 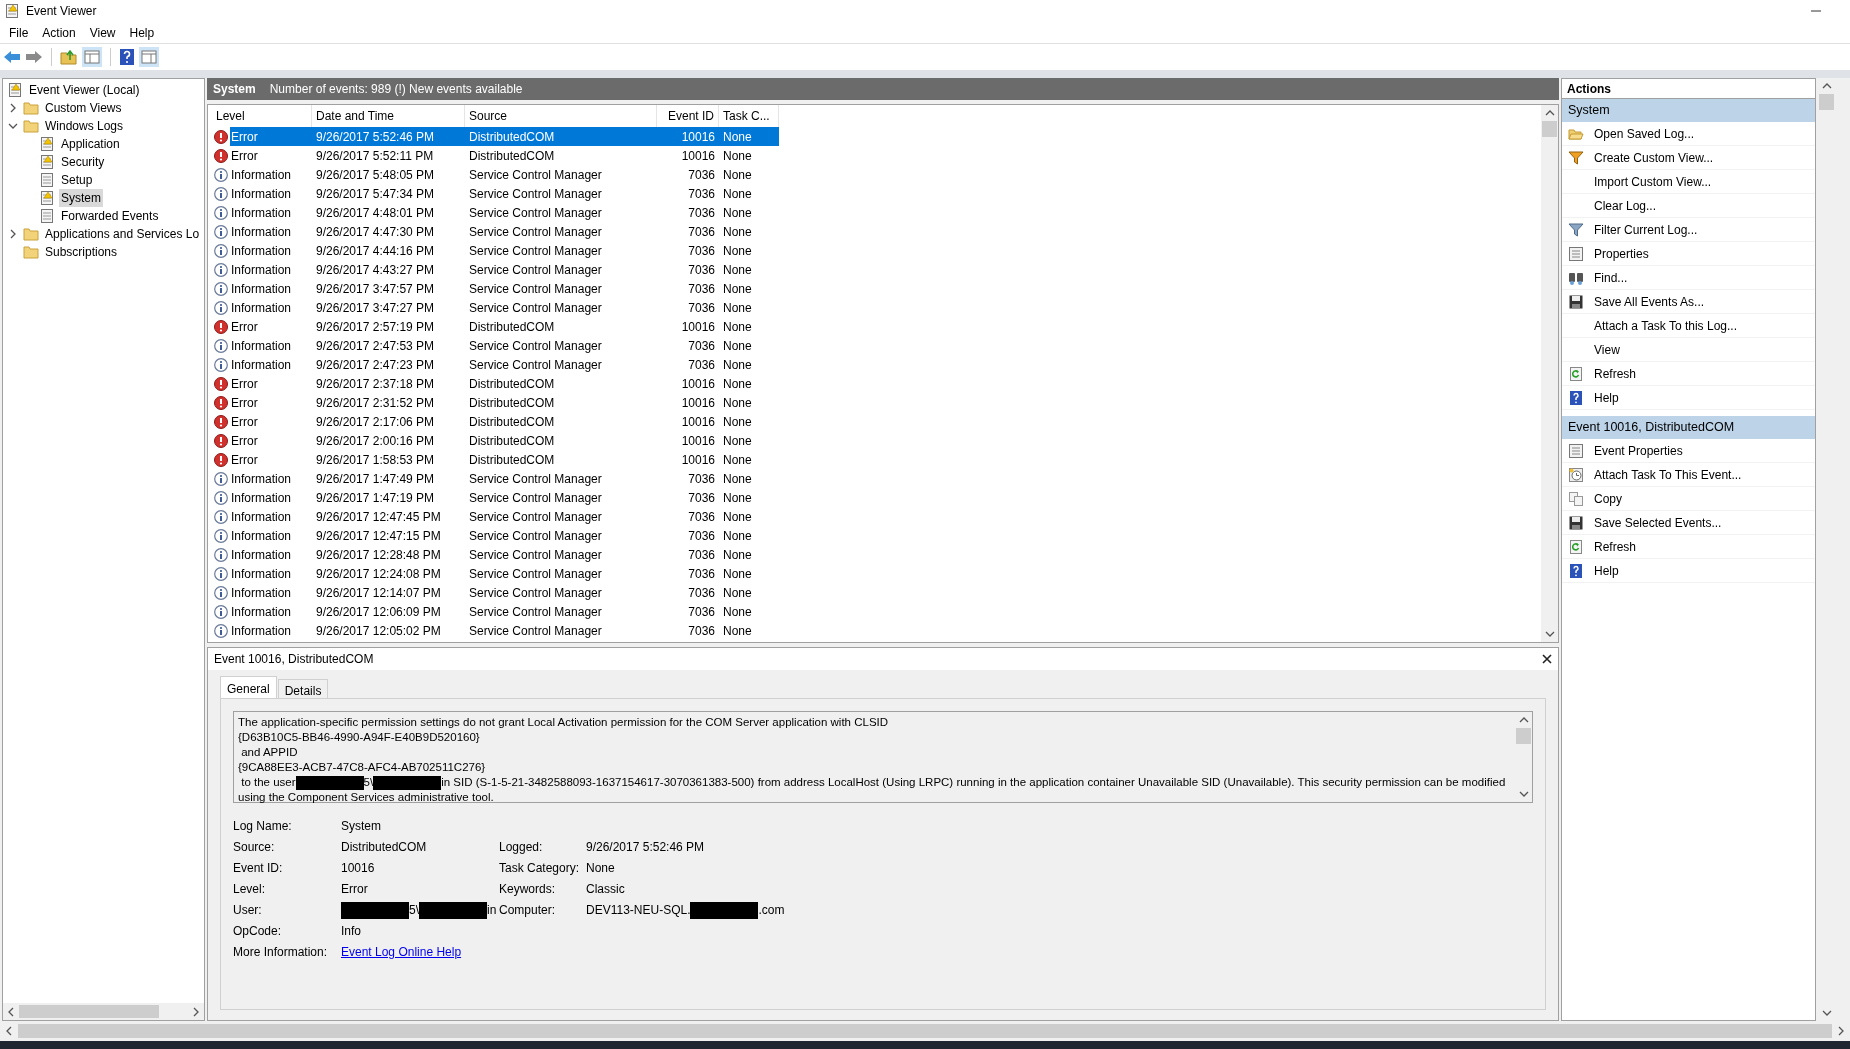 What do you see at coordinates (354, 889) in the screenshot?
I see `value-text: Error` at bounding box center [354, 889].